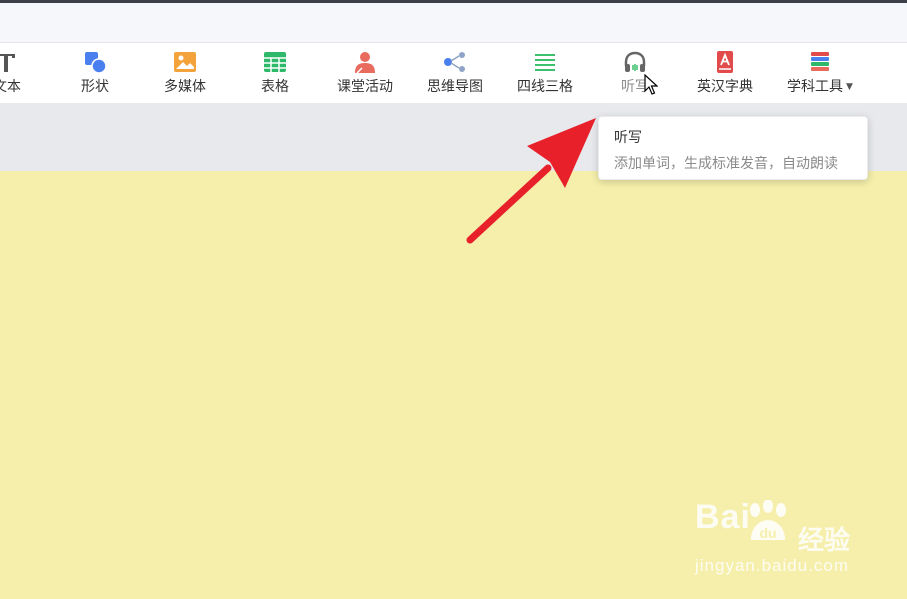 The image size is (907, 599). Describe the element at coordinates (849, 87) in the screenshot. I see `chevron-down-icon: ▼` at that location.